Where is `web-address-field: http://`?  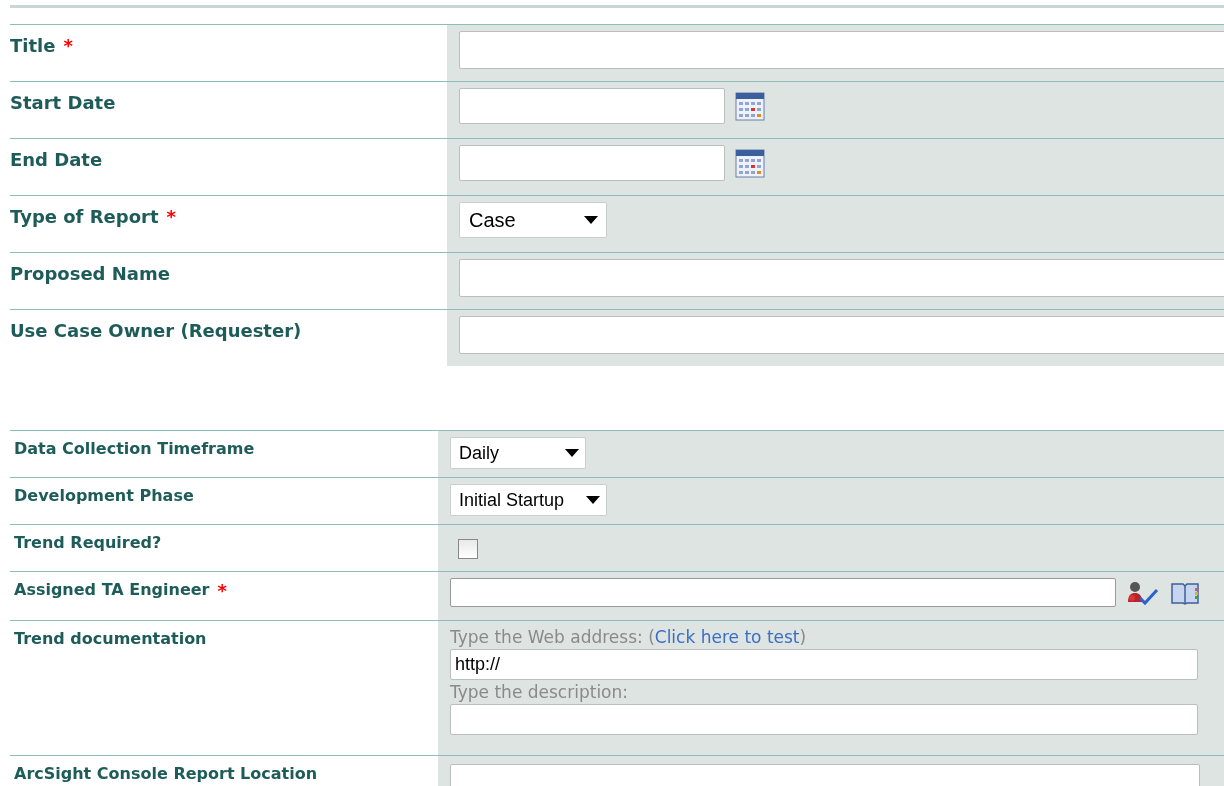 web-address-field: http:// is located at coordinates (824, 664).